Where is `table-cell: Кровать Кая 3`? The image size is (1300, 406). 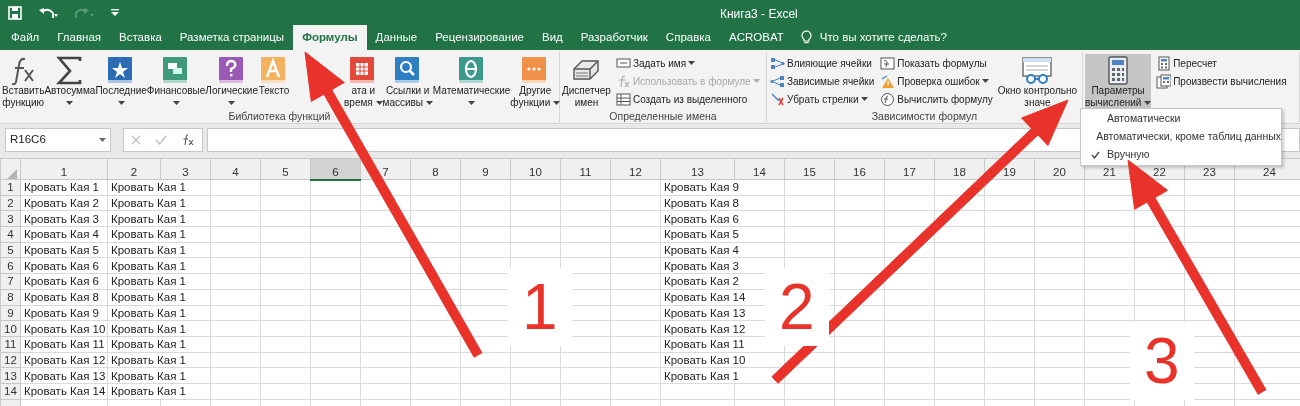 table-cell: Кровать Кая 3 is located at coordinates (64, 218).